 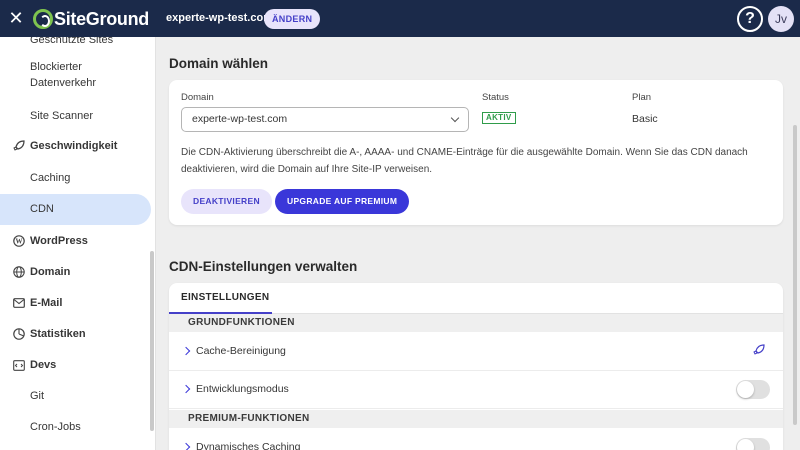 I want to click on cache-purge-label: Cache-Bereinigung, so click(x=241, y=351).